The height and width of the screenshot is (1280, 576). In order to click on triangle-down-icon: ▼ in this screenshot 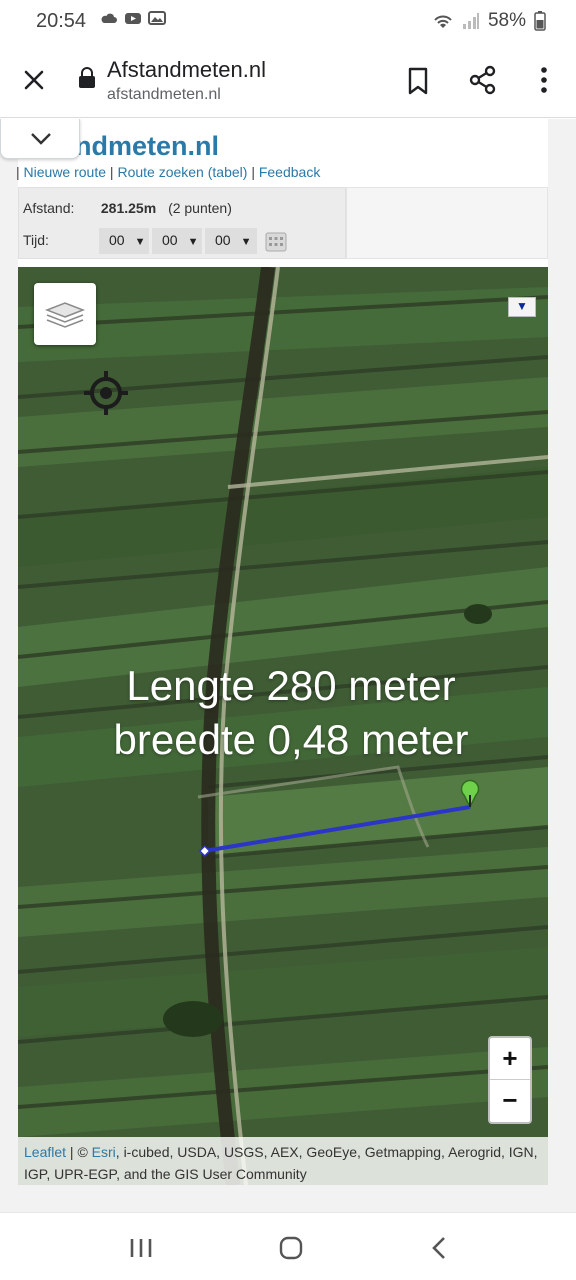, I will do `click(522, 306)`.